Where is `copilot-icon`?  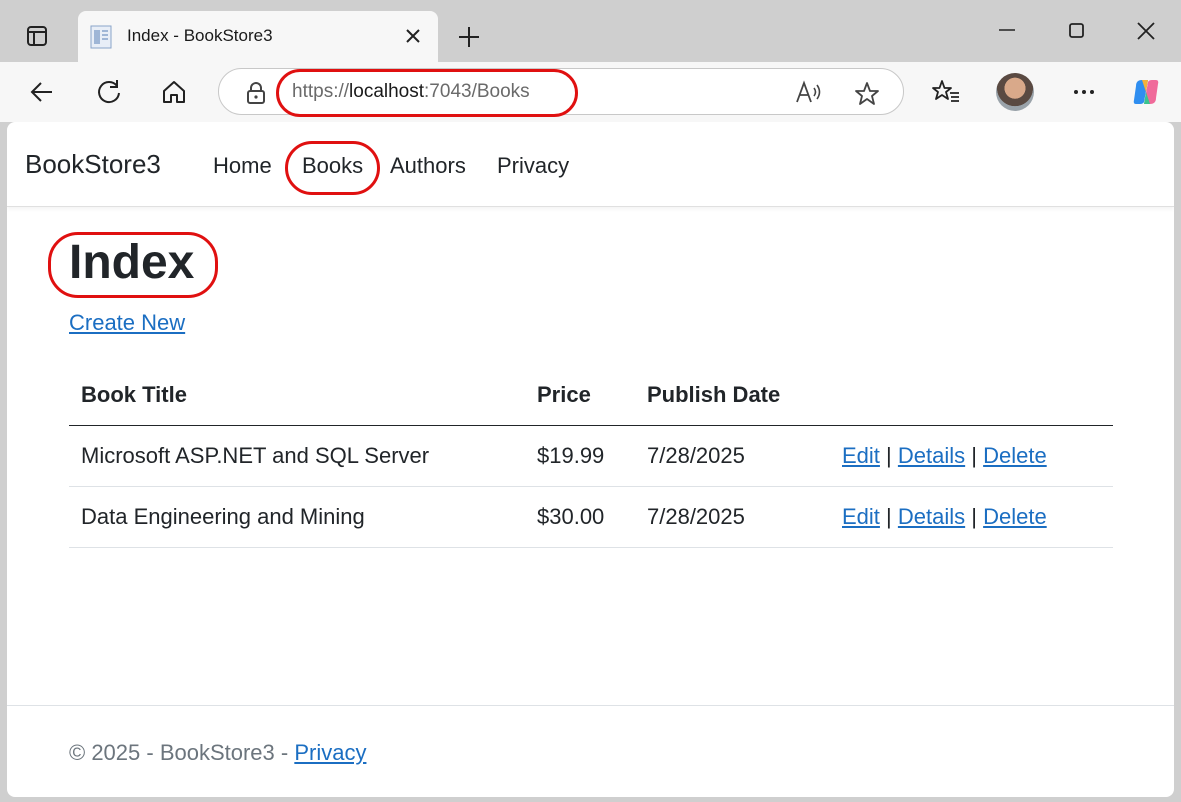 copilot-icon is located at coordinates (1146, 92).